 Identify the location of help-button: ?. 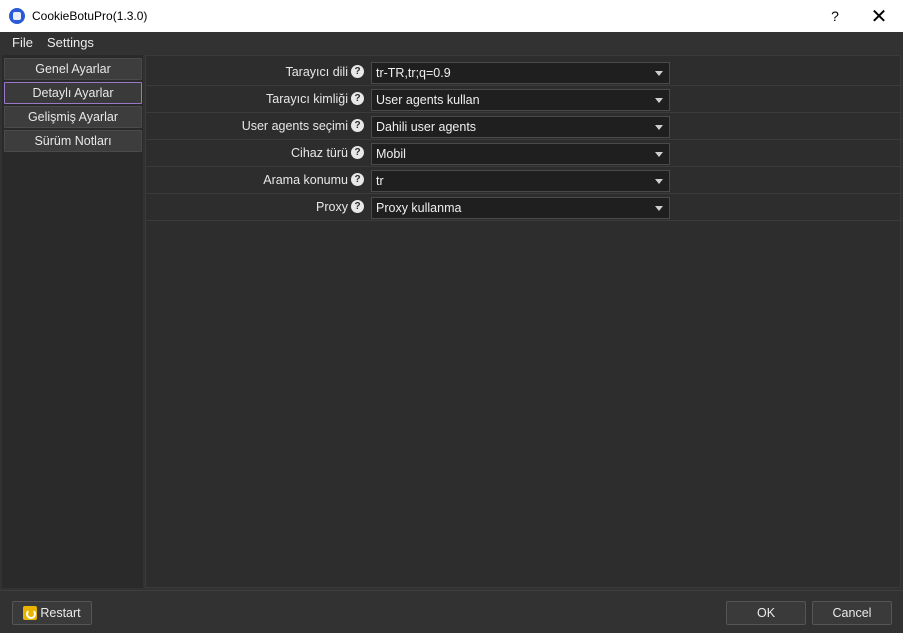
(835, 16).